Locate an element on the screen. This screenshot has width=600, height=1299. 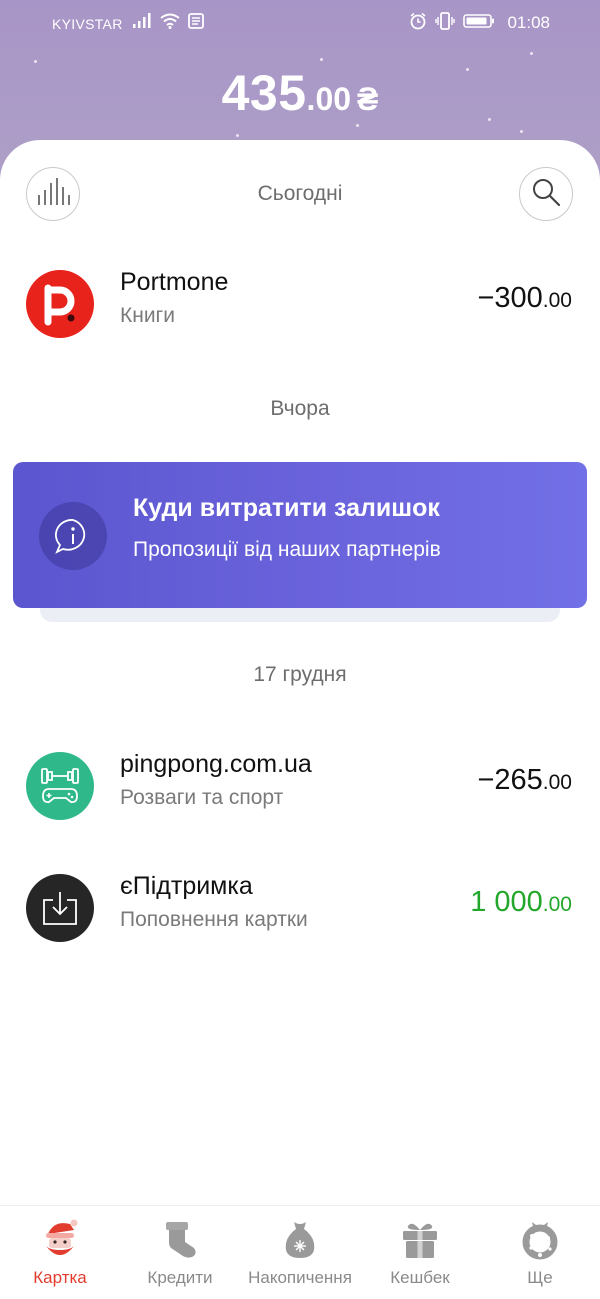
merchant-name: Portmone is located at coordinates (174, 282).